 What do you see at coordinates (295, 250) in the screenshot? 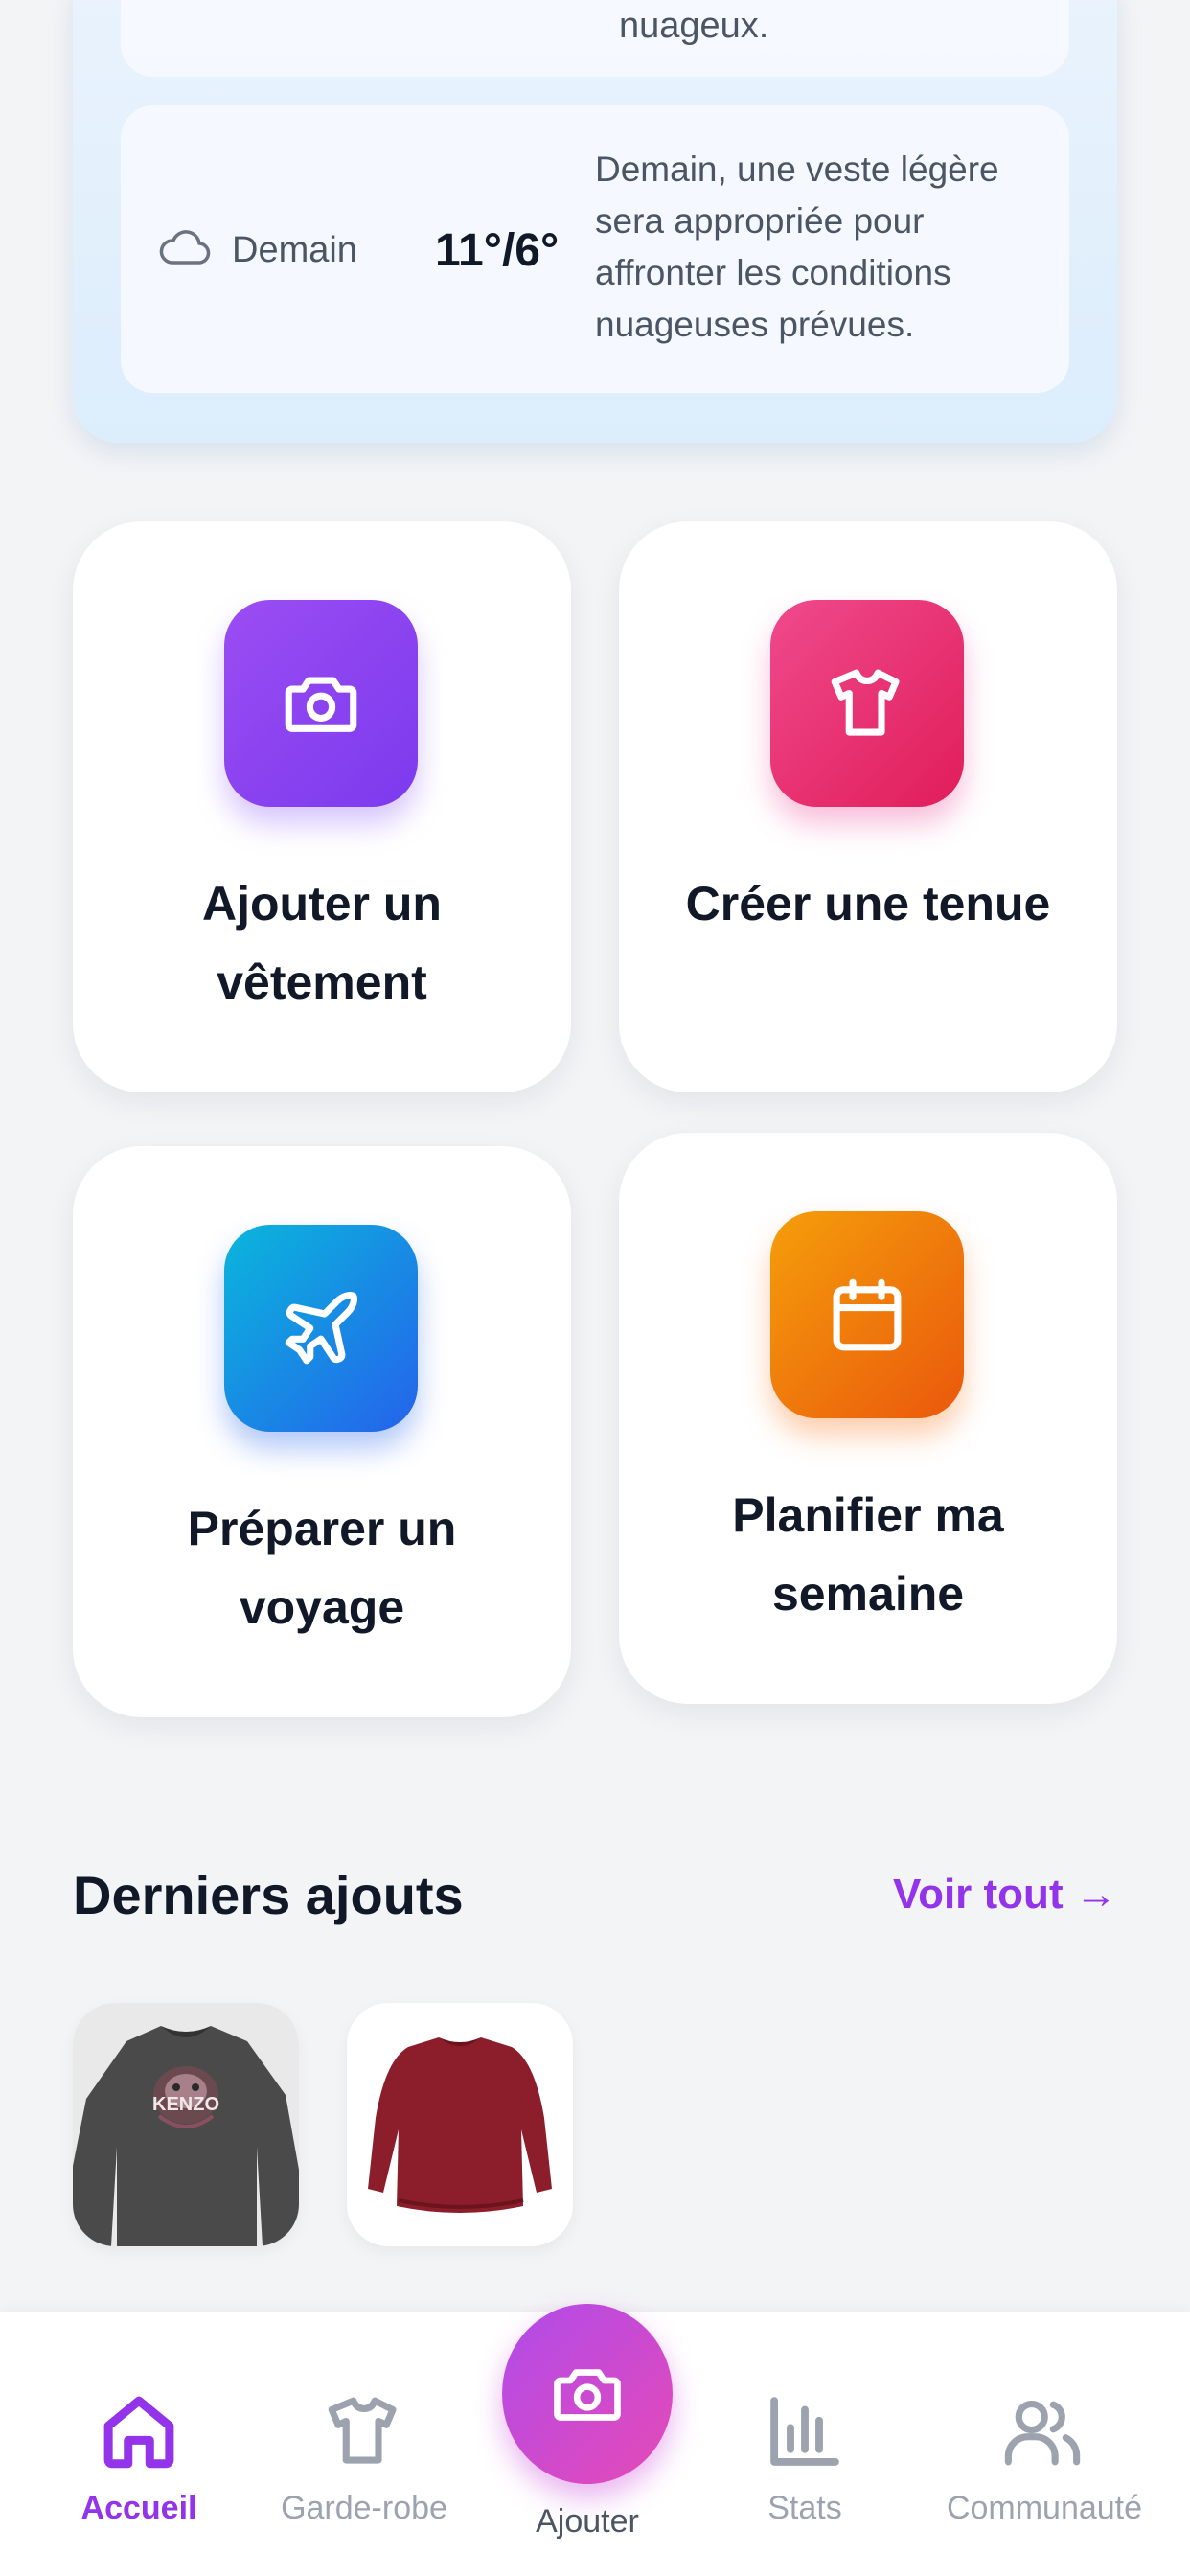
I see `weather-day-label: Demain` at bounding box center [295, 250].